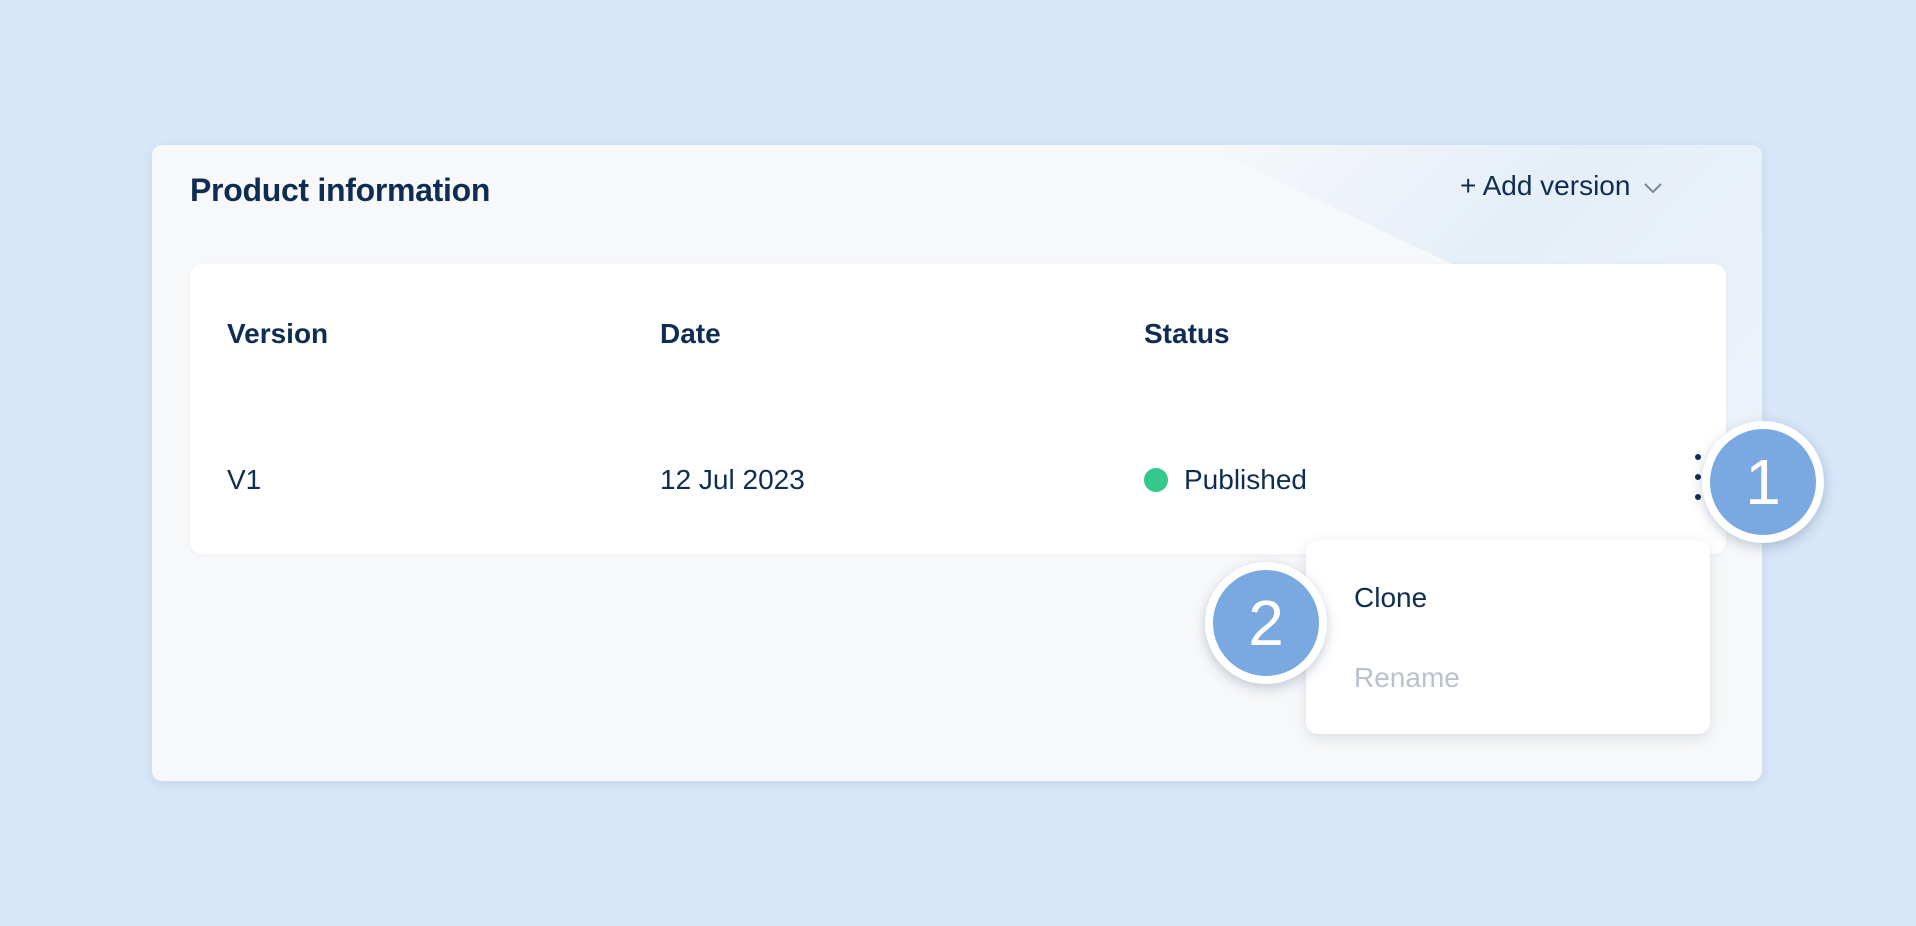 Image resolution: width=1916 pixels, height=926 pixels. What do you see at coordinates (1390, 598) in the screenshot?
I see `menu-item-clone: Clone` at bounding box center [1390, 598].